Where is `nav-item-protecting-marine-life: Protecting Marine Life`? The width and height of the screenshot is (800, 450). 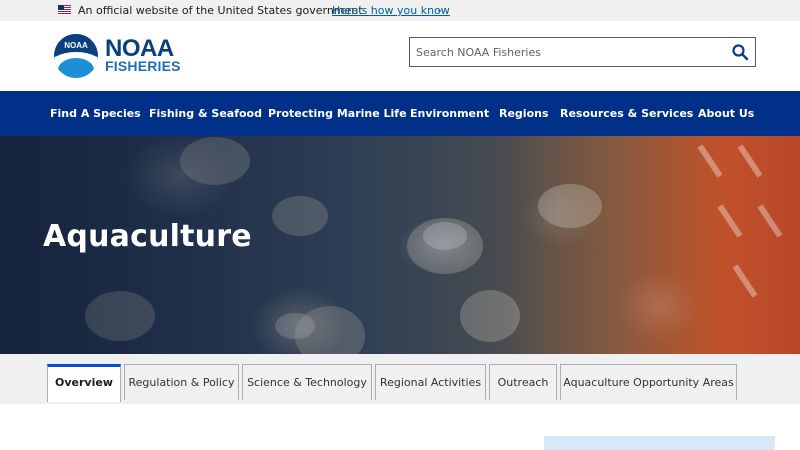
nav-item-protecting-marine-life: Protecting Marine Life is located at coordinates (337, 113).